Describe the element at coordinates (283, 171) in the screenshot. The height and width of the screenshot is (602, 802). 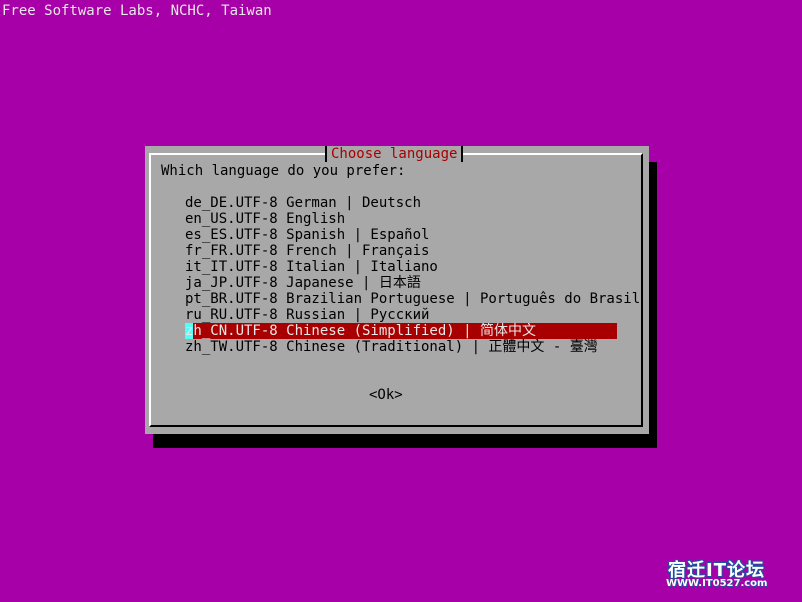
I see `dialog-prompt: Which language do you prefer:` at that location.